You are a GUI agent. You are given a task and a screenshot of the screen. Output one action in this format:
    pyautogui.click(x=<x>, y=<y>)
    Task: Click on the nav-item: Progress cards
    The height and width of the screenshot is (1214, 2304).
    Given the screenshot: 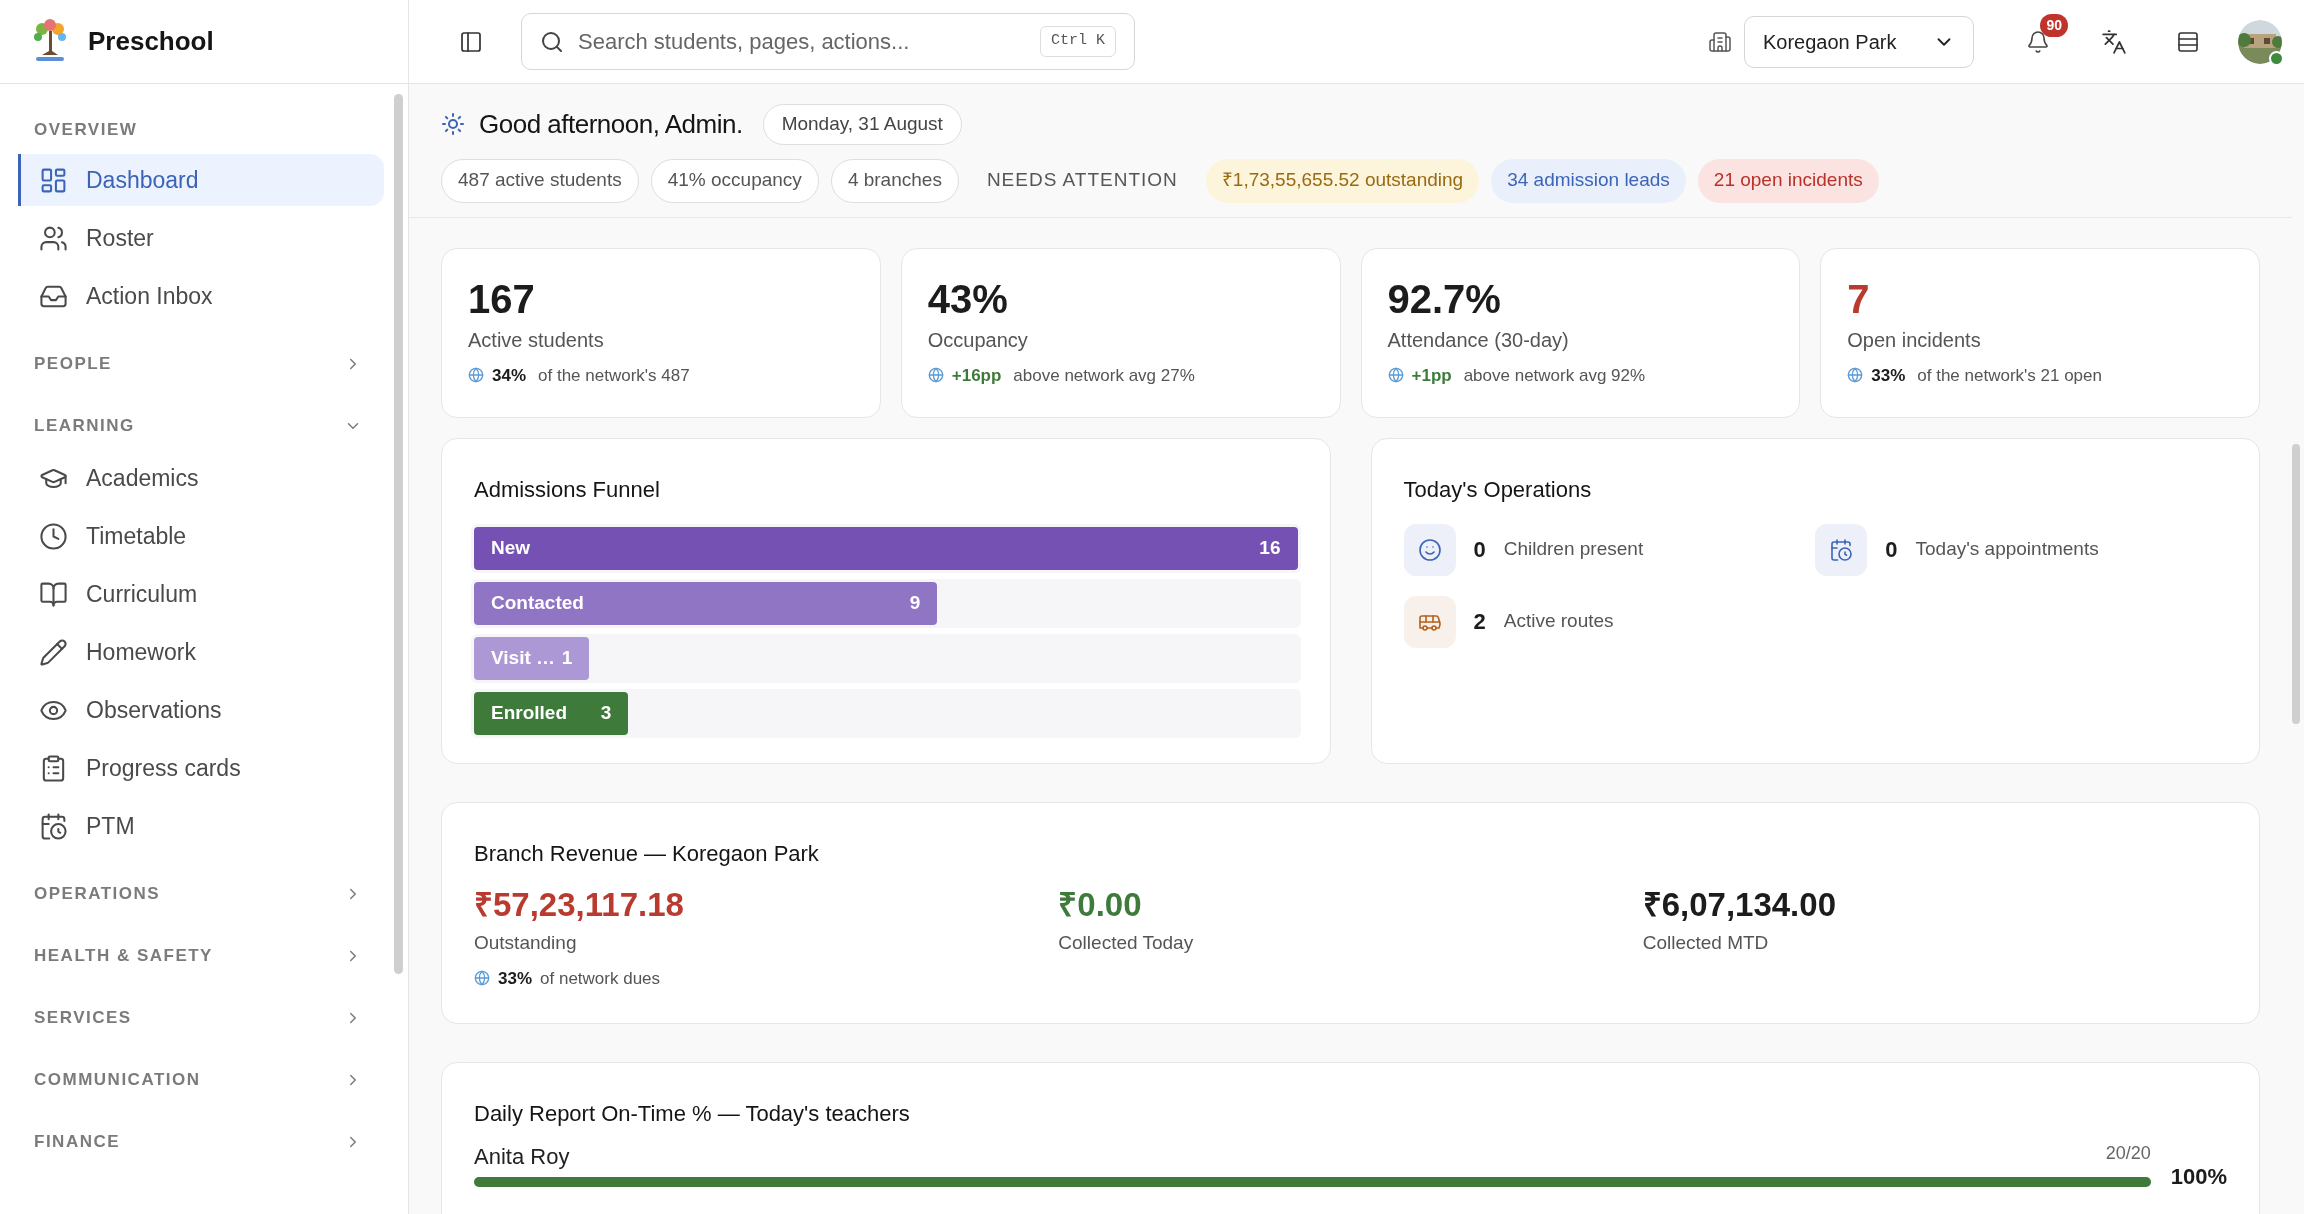 What is the action you would take?
    pyautogui.click(x=201, y=768)
    